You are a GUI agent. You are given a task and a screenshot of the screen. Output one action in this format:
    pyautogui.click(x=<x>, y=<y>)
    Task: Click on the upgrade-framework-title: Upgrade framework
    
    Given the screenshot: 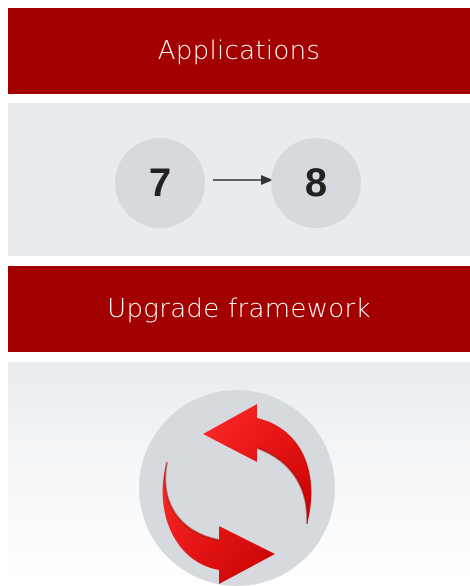 What is the action you would take?
    pyautogui.click(x=239, y=309)
    